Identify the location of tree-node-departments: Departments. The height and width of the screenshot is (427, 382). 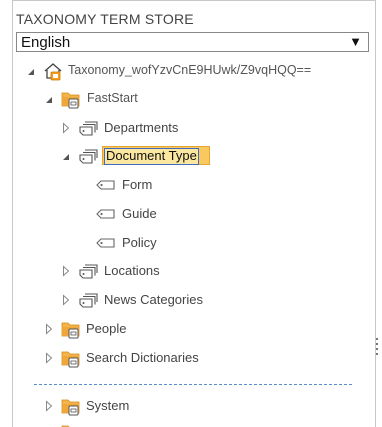
(199, 128).